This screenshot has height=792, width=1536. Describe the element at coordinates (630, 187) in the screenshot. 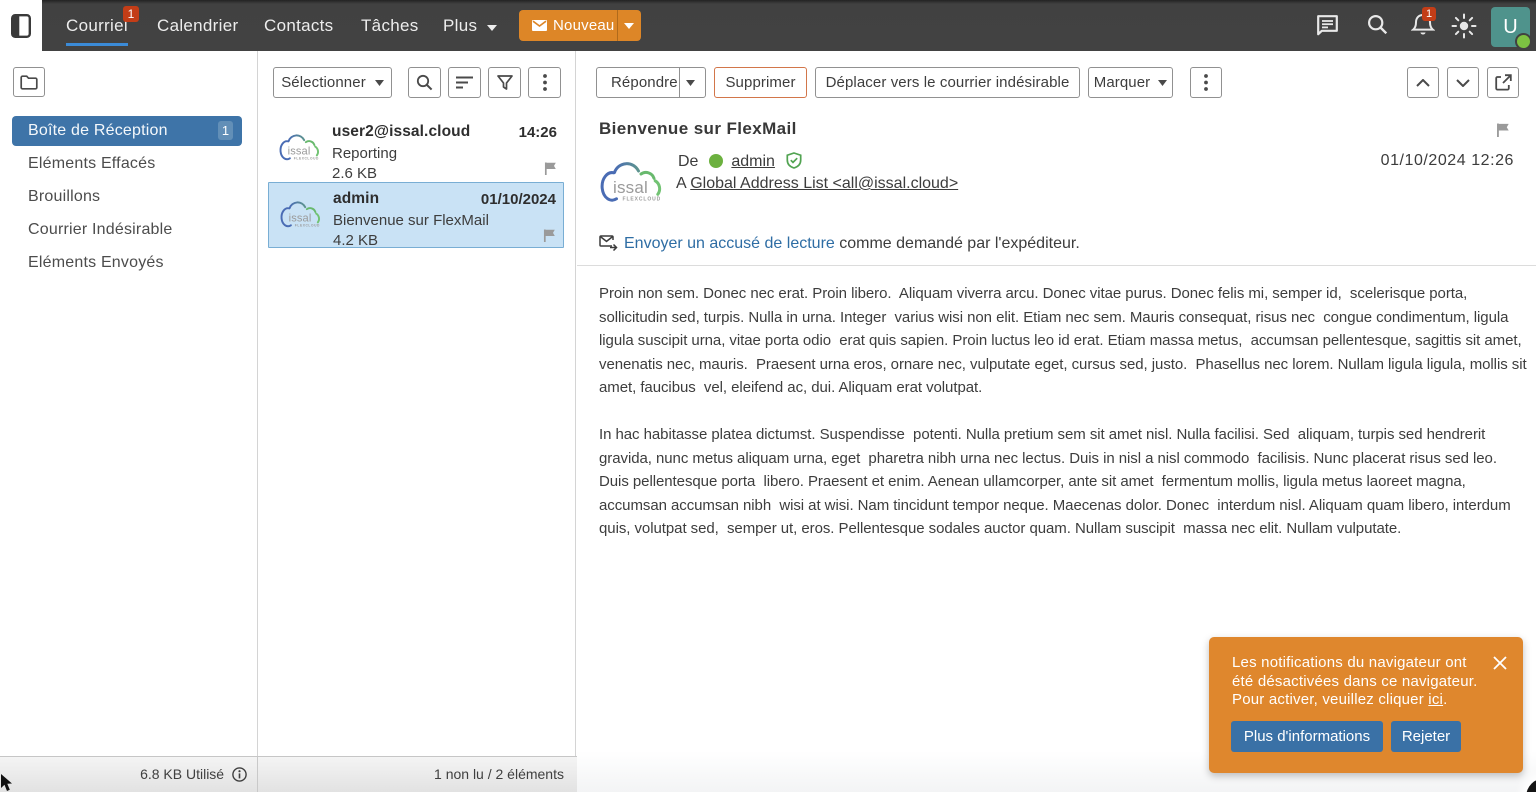

I see `svg-text: issal` at that location.